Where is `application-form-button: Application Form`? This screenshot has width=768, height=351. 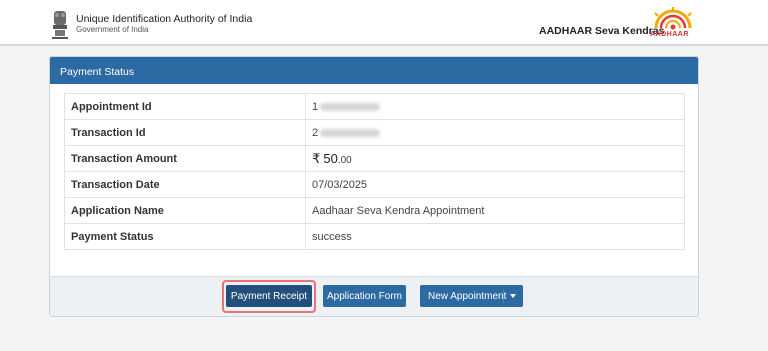 application-form-button: Application Form is located at coordinates (364, 296).